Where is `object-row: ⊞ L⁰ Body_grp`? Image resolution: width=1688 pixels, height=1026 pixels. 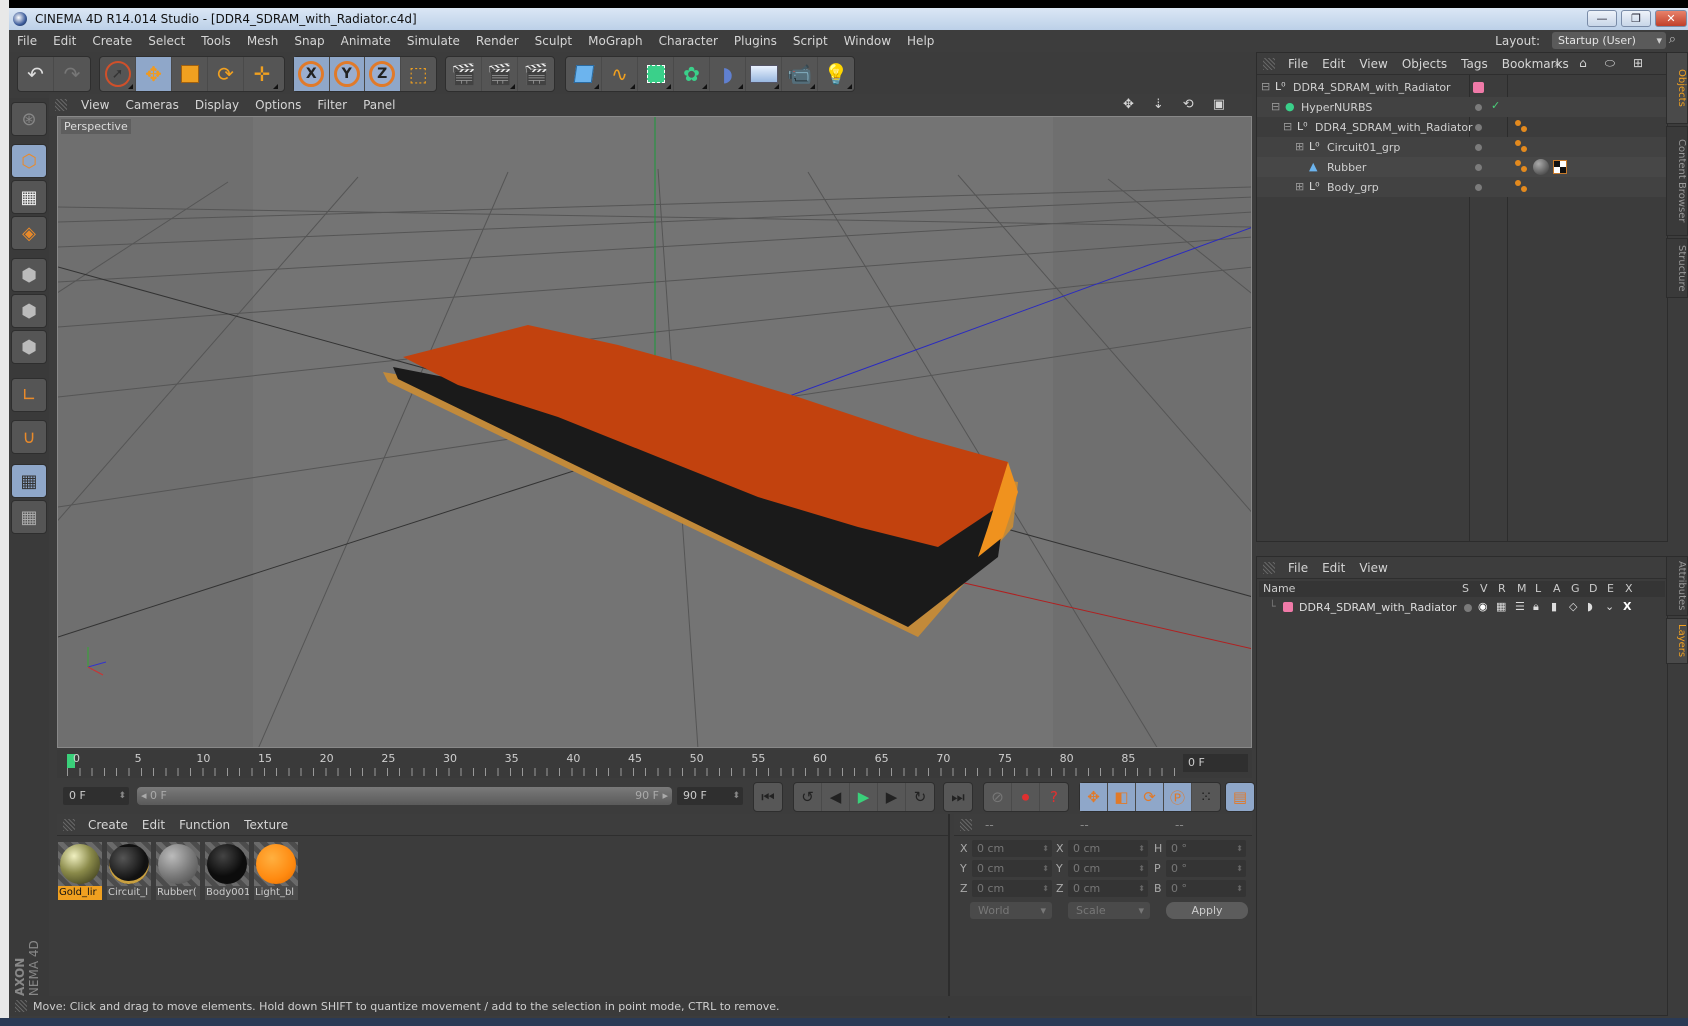 object-row: ⊞ L⁰ Body_grp is located at coordinates (1462, 187).